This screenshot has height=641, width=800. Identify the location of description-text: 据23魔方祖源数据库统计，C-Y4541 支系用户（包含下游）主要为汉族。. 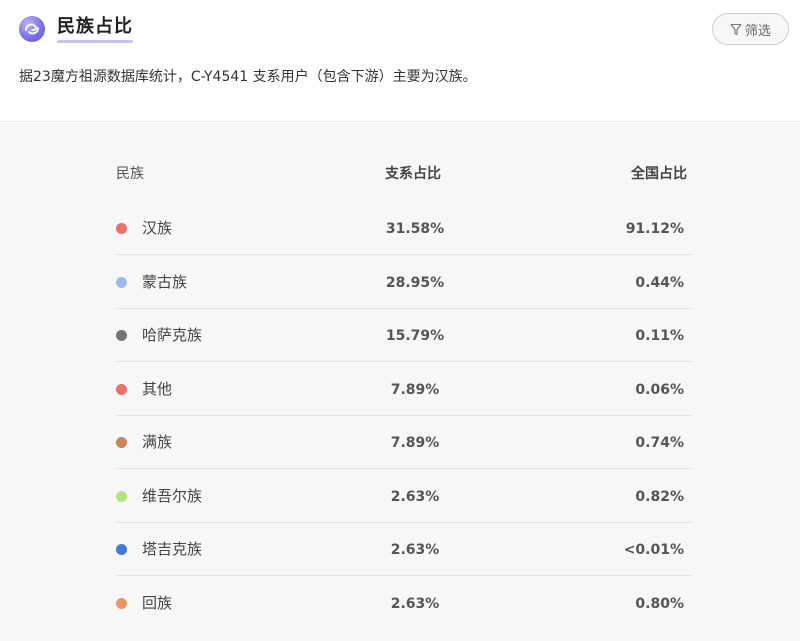
(248, 77).